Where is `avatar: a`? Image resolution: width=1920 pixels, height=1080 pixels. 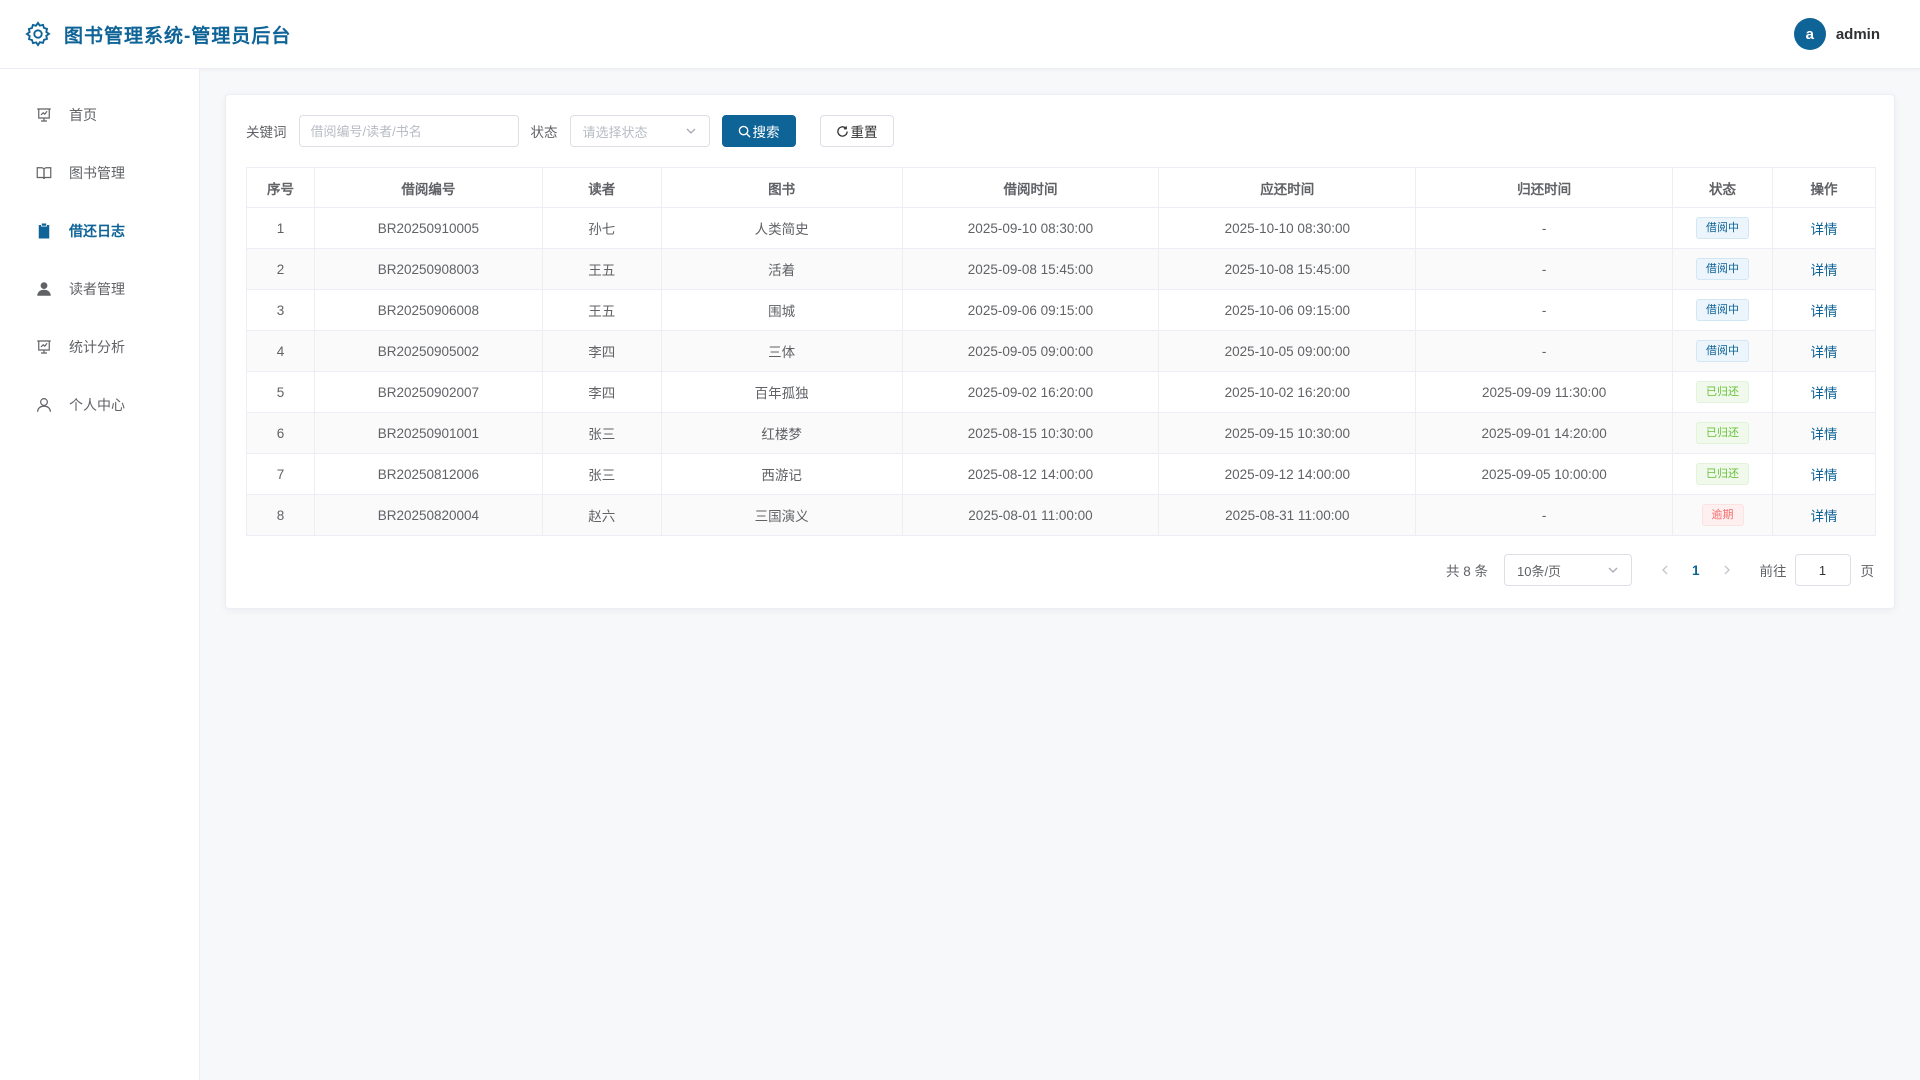 avatar: a is located at coordinates (1809, 34).